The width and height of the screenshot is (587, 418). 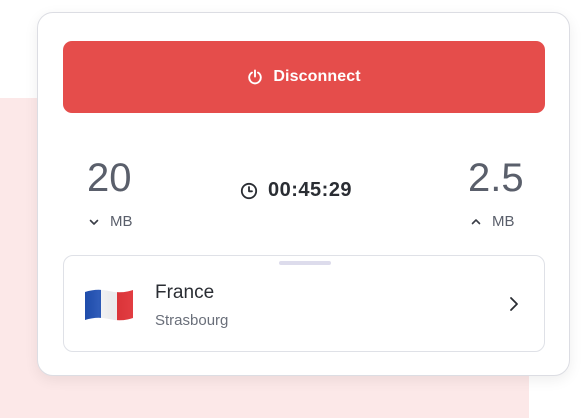 I want to click on download-value: 20, so click(x=109, y=178).